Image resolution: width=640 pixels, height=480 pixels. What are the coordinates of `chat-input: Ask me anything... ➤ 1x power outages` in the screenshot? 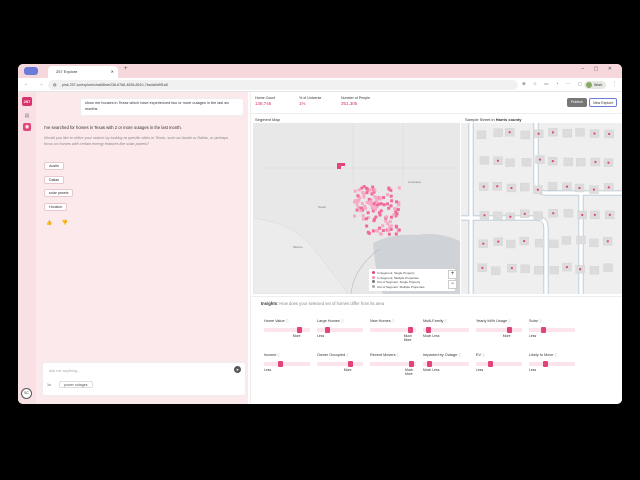 It's located at (144, 379).